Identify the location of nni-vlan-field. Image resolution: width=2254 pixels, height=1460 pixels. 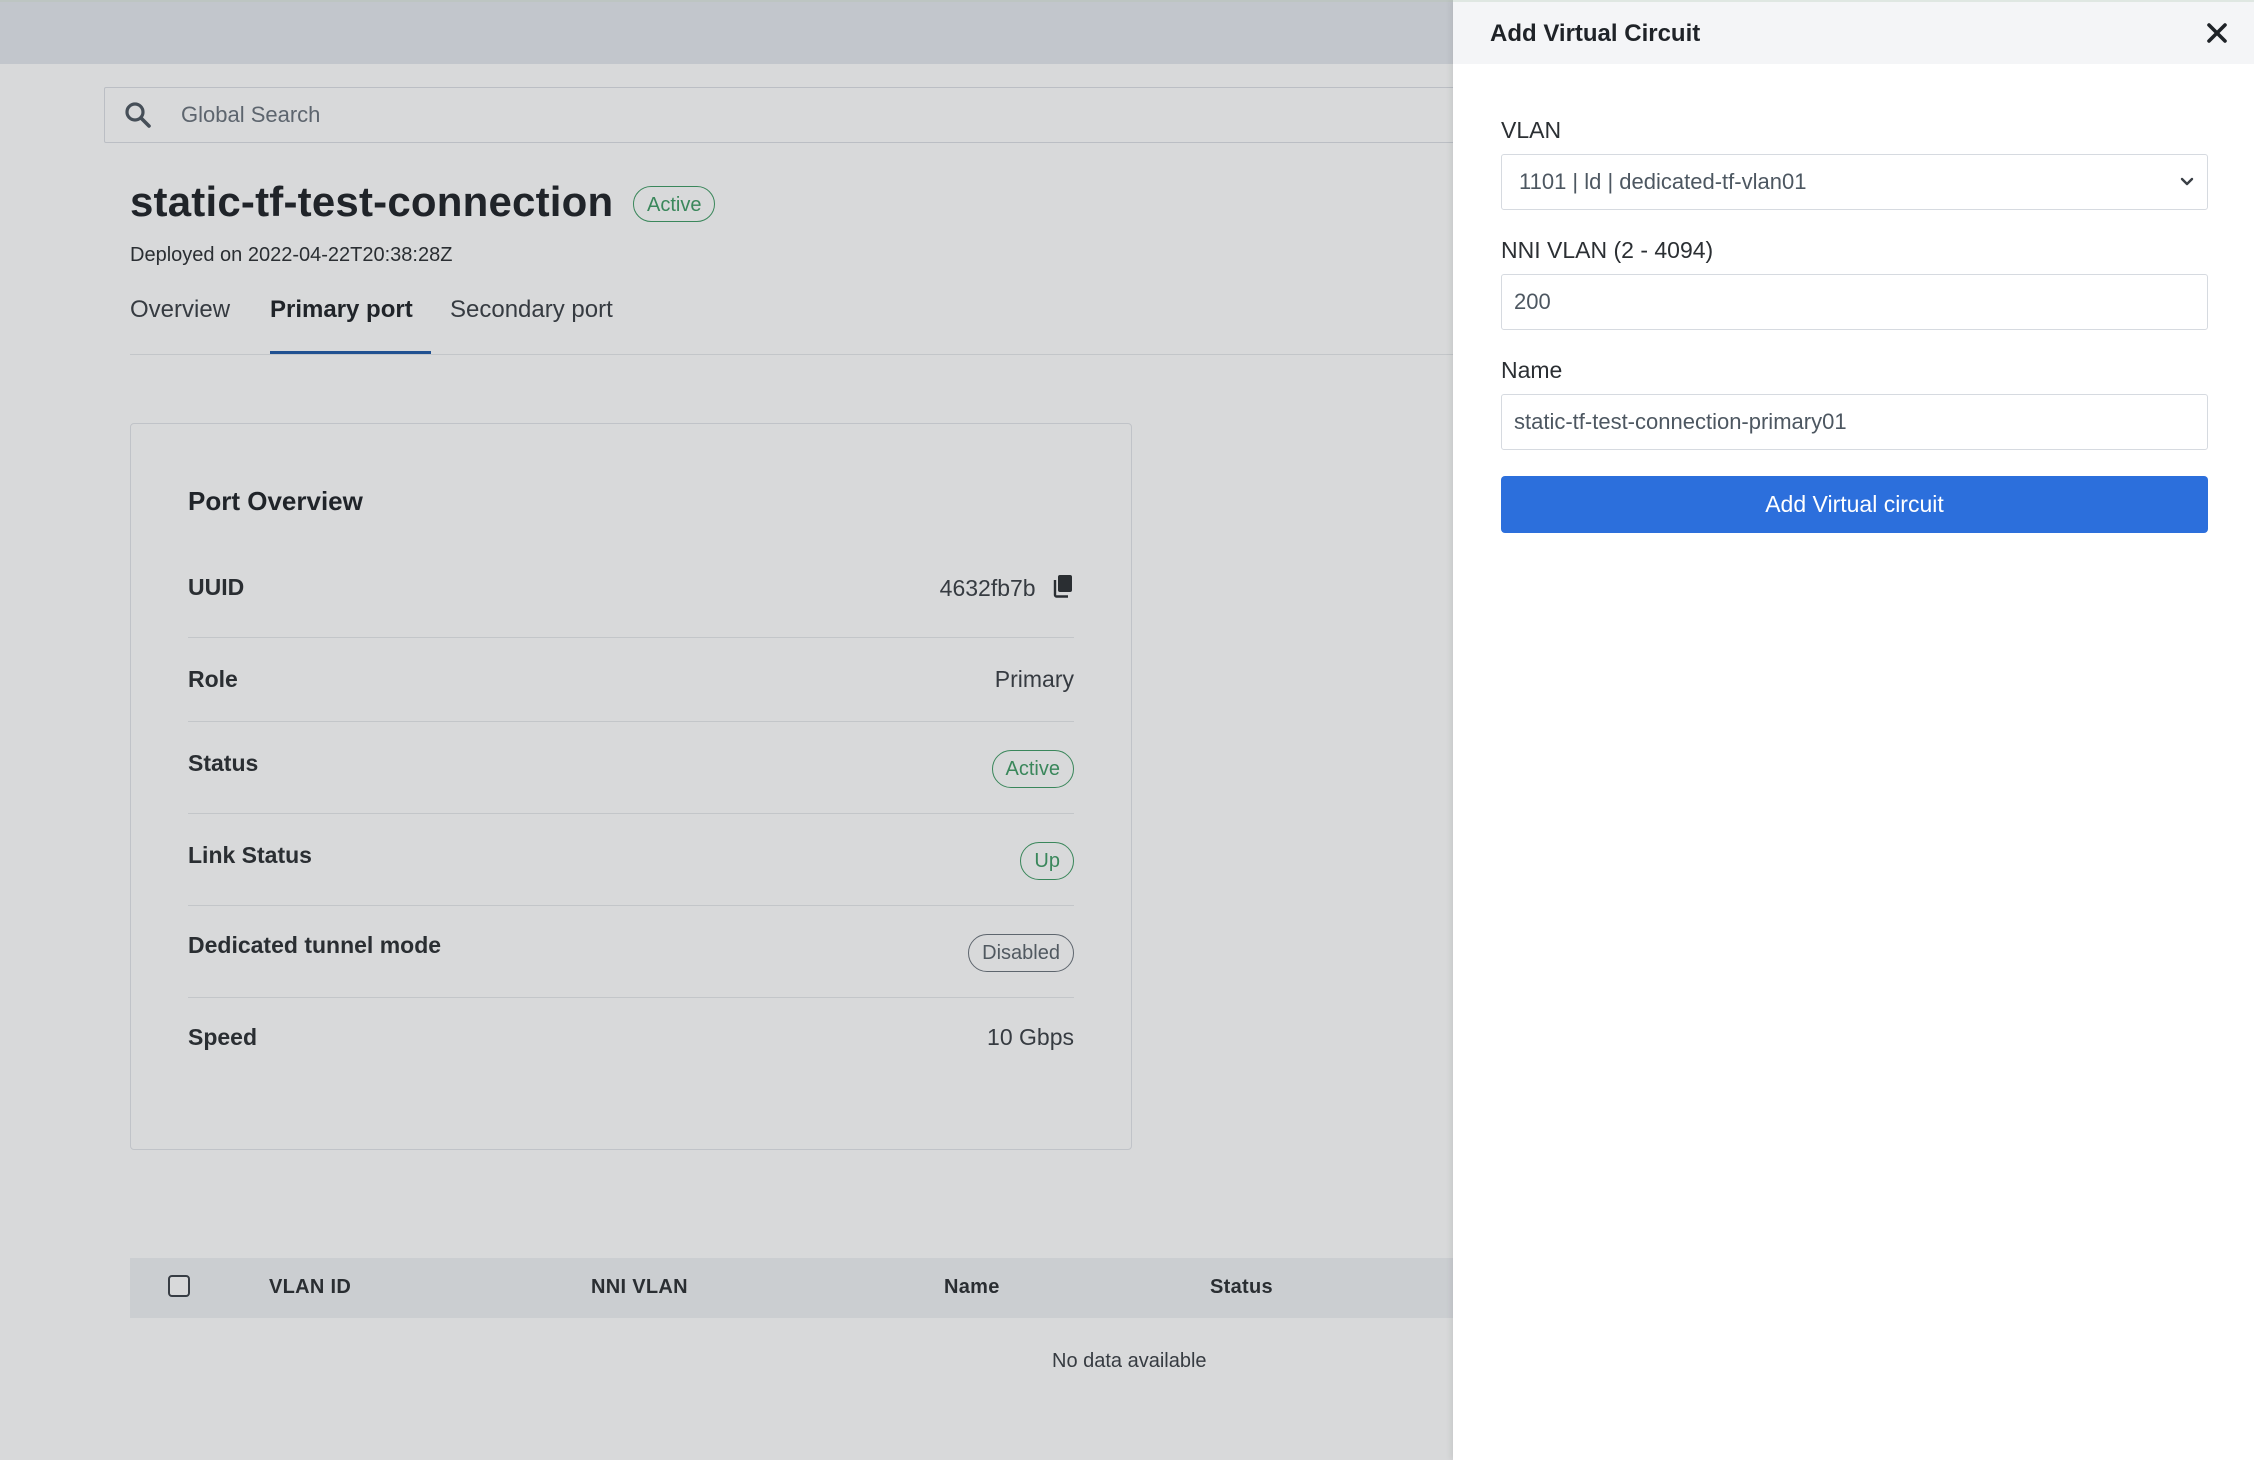
(1854, 302).